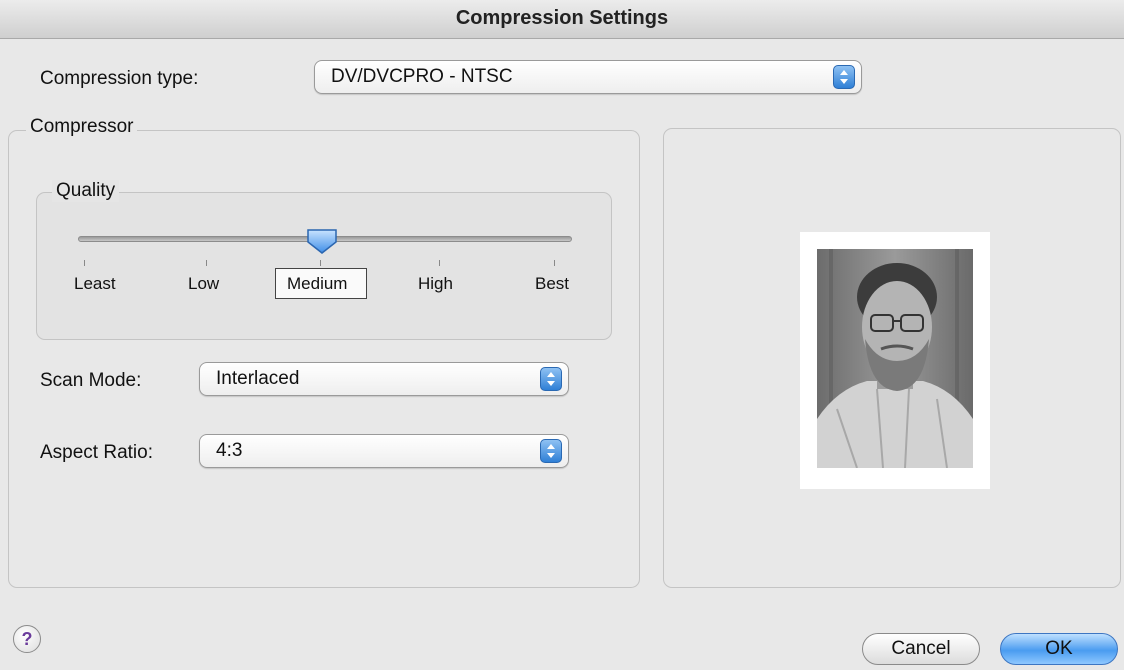 This screenshot has width=1124, height=670. Describe the element at coordinates (1059, 649) in the screenshot. I see `ok-button: OK` at that location.